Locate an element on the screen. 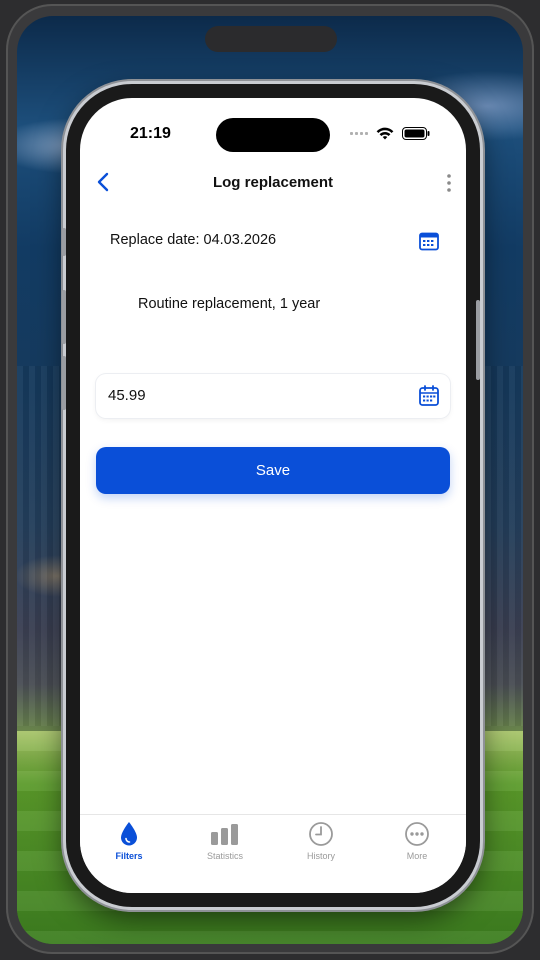 The image size is (540, 960). replacement-note: Routine replacement, 1 year is located at coordinates (229, 304).